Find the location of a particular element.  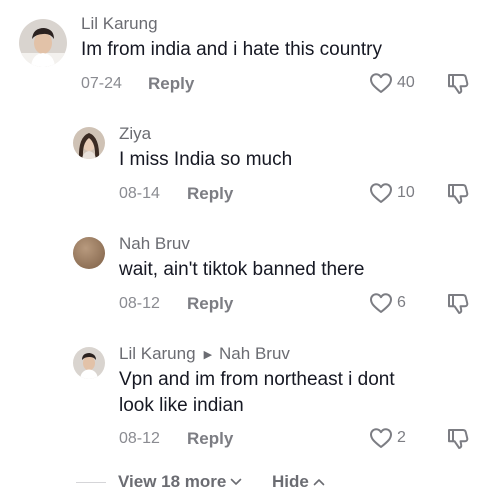

comment-text: Im from india and i hate this country is located at coordinates (231, 50).